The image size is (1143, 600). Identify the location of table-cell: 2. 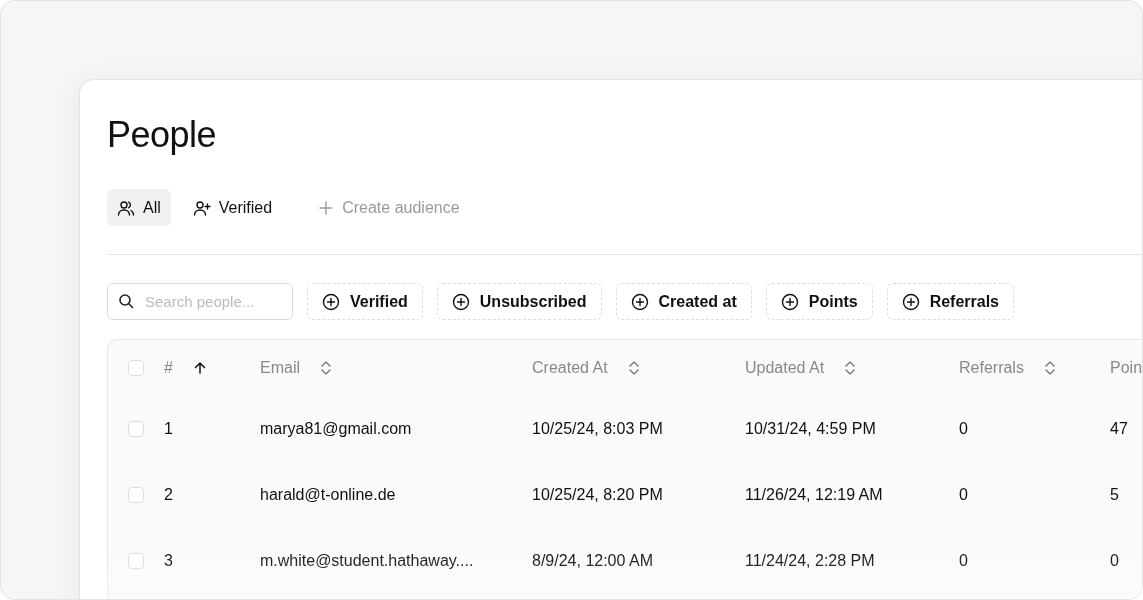
(168, 494).